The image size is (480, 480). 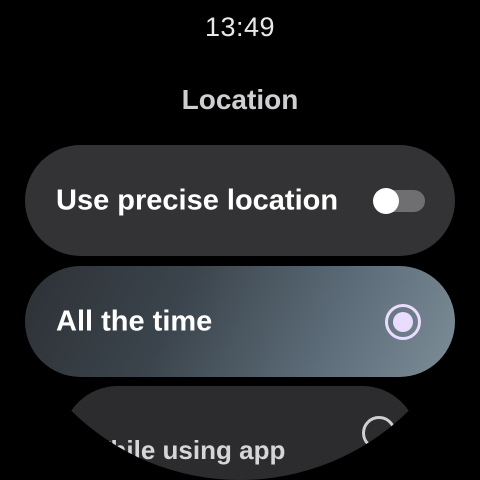 What do you see at coordinates (379, 433) in the screenshot?
I see `radio-button-unchecked-icon` at bounding box center [379, 433].